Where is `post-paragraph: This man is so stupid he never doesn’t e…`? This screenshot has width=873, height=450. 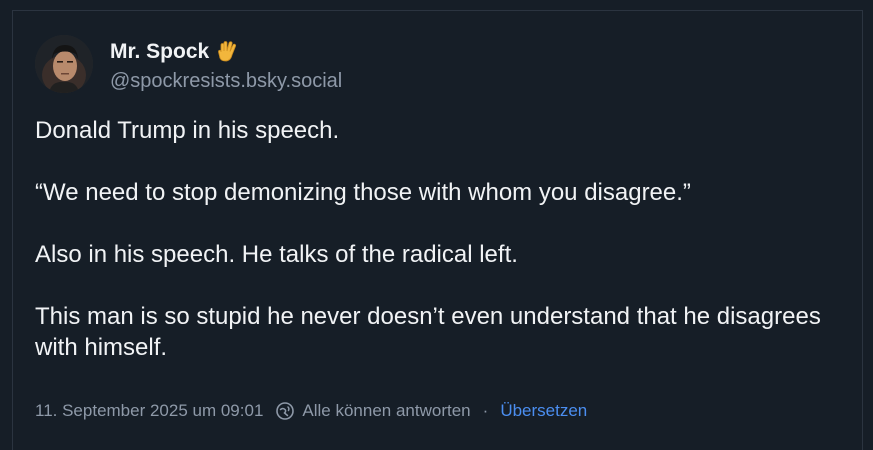
post-paragraph: This man is so stupid he never doesn’t e… is located at coordinates (428, 332).